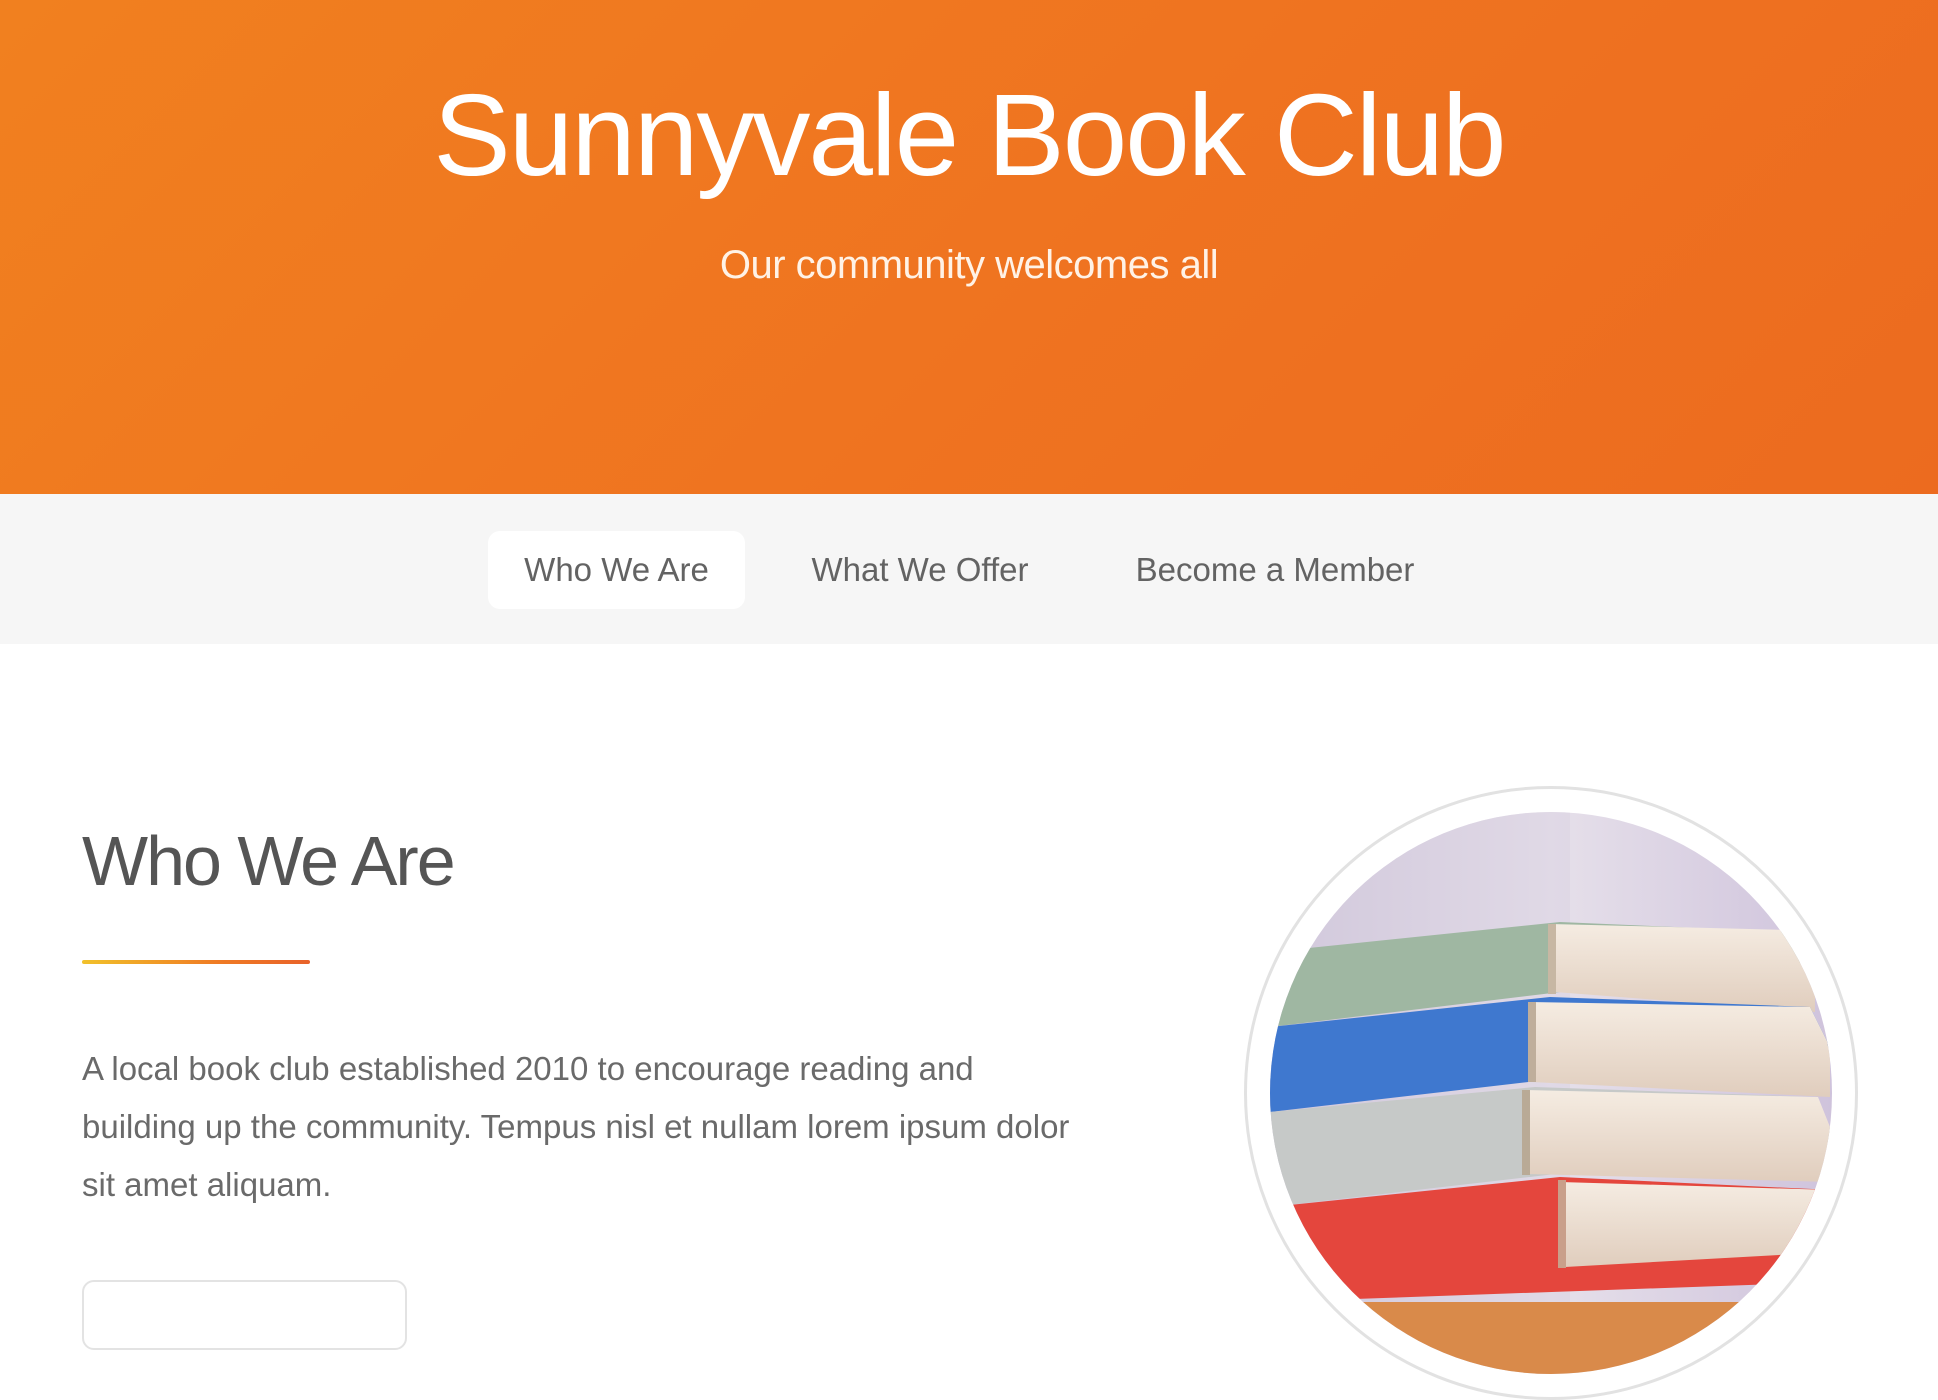 The width and height of the screenshot is (1938, 1400). Describe the element at coordinates (969, 135) in the screenshot. I see `site-title: Sunnyvale Book Club` at that location.